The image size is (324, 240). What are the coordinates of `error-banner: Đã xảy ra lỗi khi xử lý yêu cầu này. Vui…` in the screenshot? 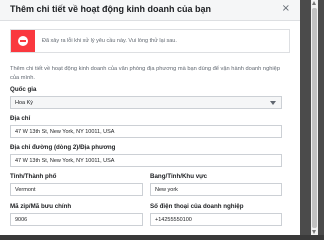 It's located at (150, 41).